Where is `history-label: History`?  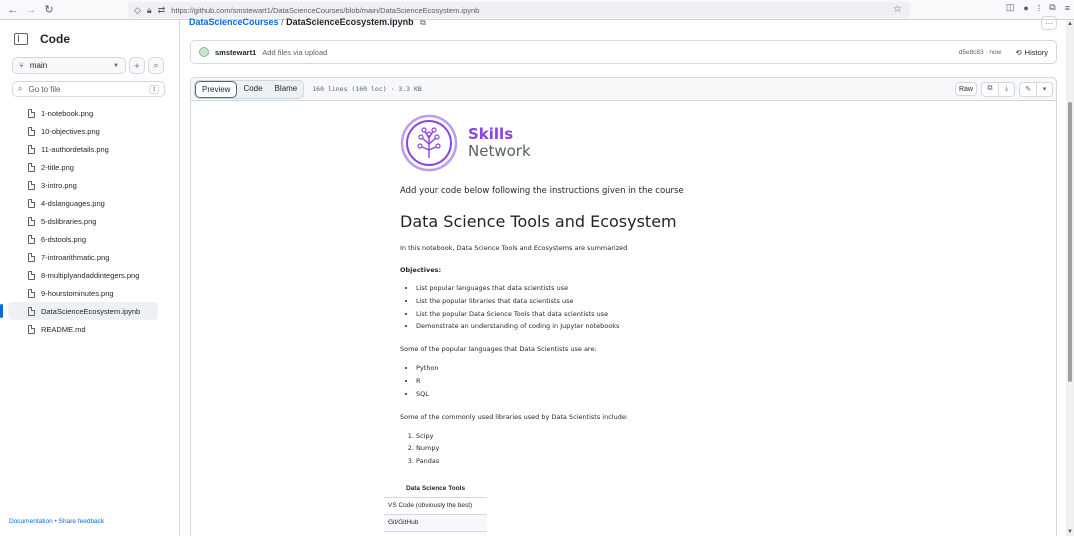
history-label: History is located at coordinates (1036, 52).